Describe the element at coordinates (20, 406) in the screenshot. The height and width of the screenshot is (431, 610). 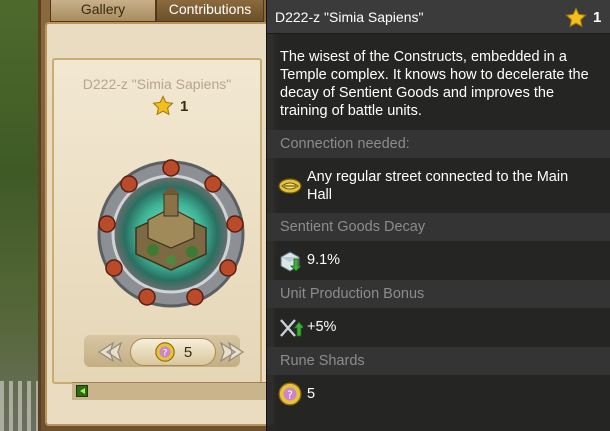
I see `fence-decoration` at that location.